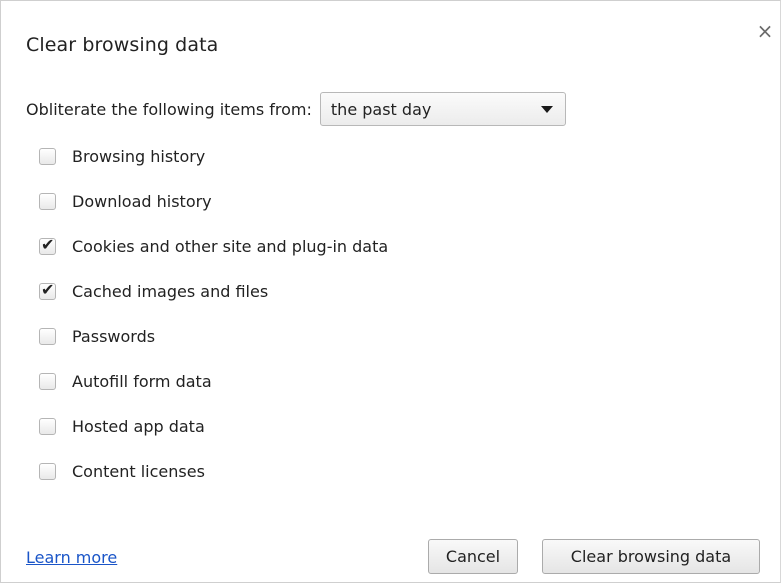 This screenshot has width=783, height=585. I want to click on learn-more-link: Learn more, so click(71, 557).